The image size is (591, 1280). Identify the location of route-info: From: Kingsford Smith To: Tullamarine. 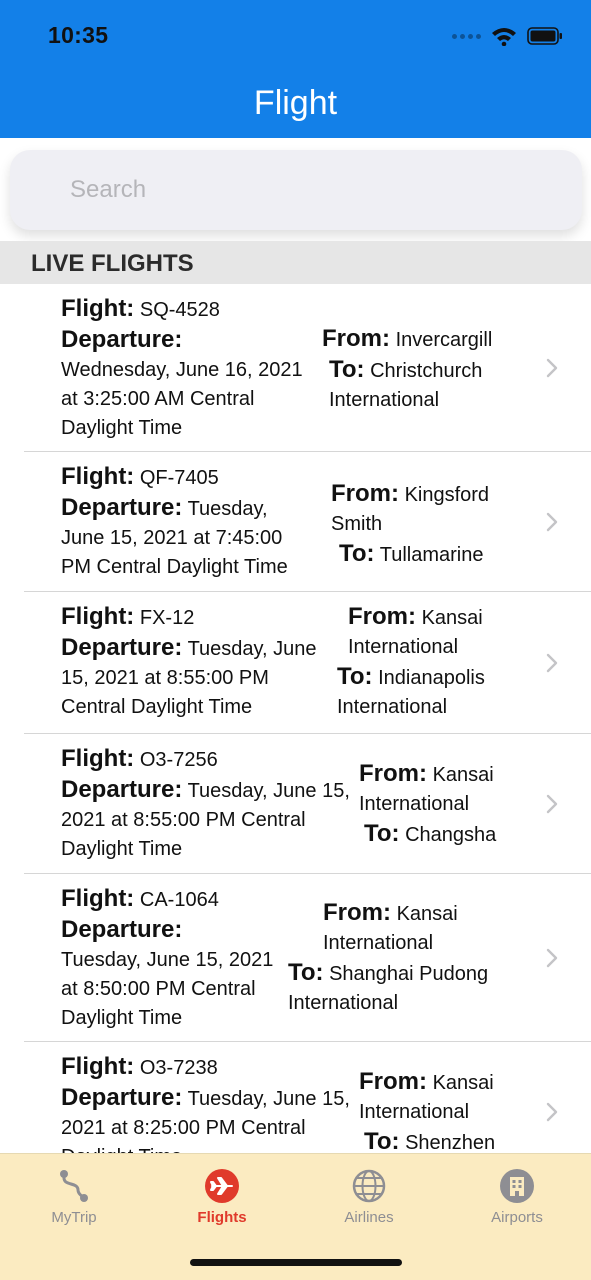
(431, 524).